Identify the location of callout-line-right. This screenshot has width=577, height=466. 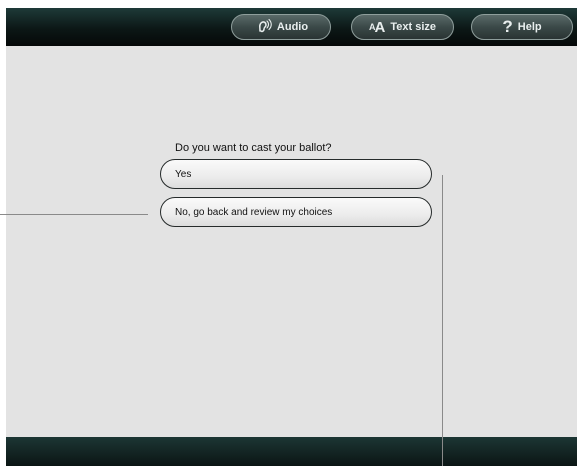
(442, 320).